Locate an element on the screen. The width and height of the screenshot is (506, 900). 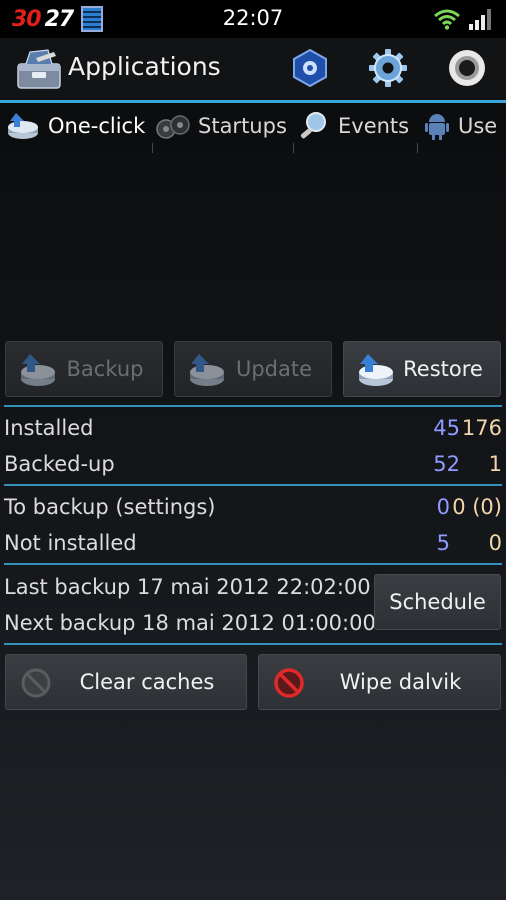
clear-caches-button: Clear caches is located at coordinates (126, 682).